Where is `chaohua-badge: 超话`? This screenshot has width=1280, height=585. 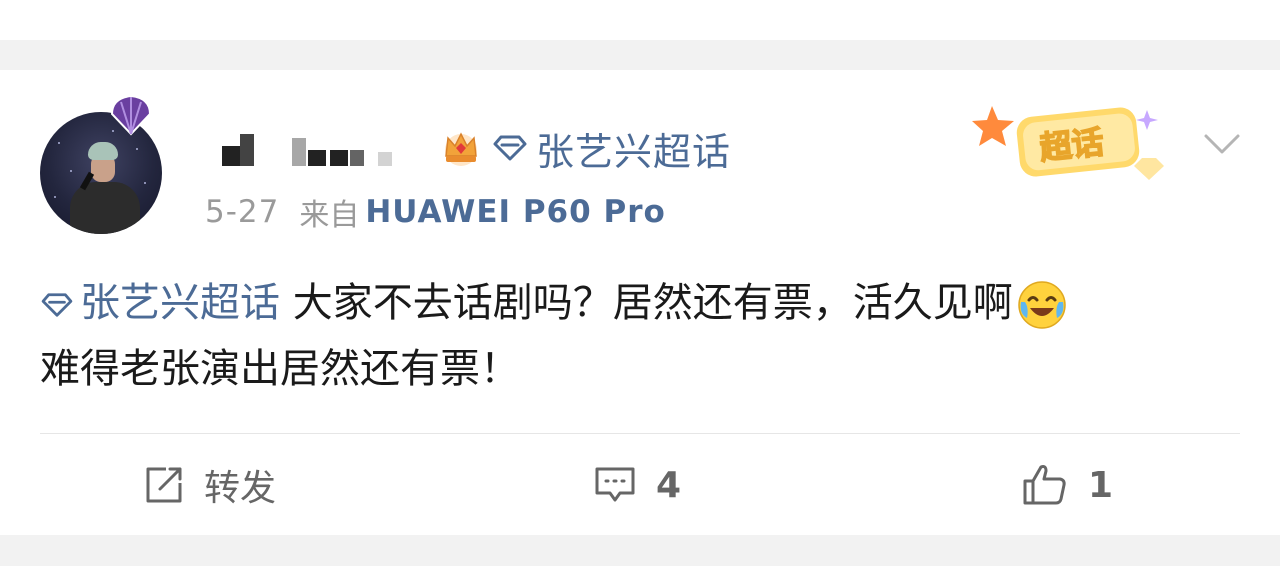 chaohua-badge: 超话 is located at coordinates (1072, 144).